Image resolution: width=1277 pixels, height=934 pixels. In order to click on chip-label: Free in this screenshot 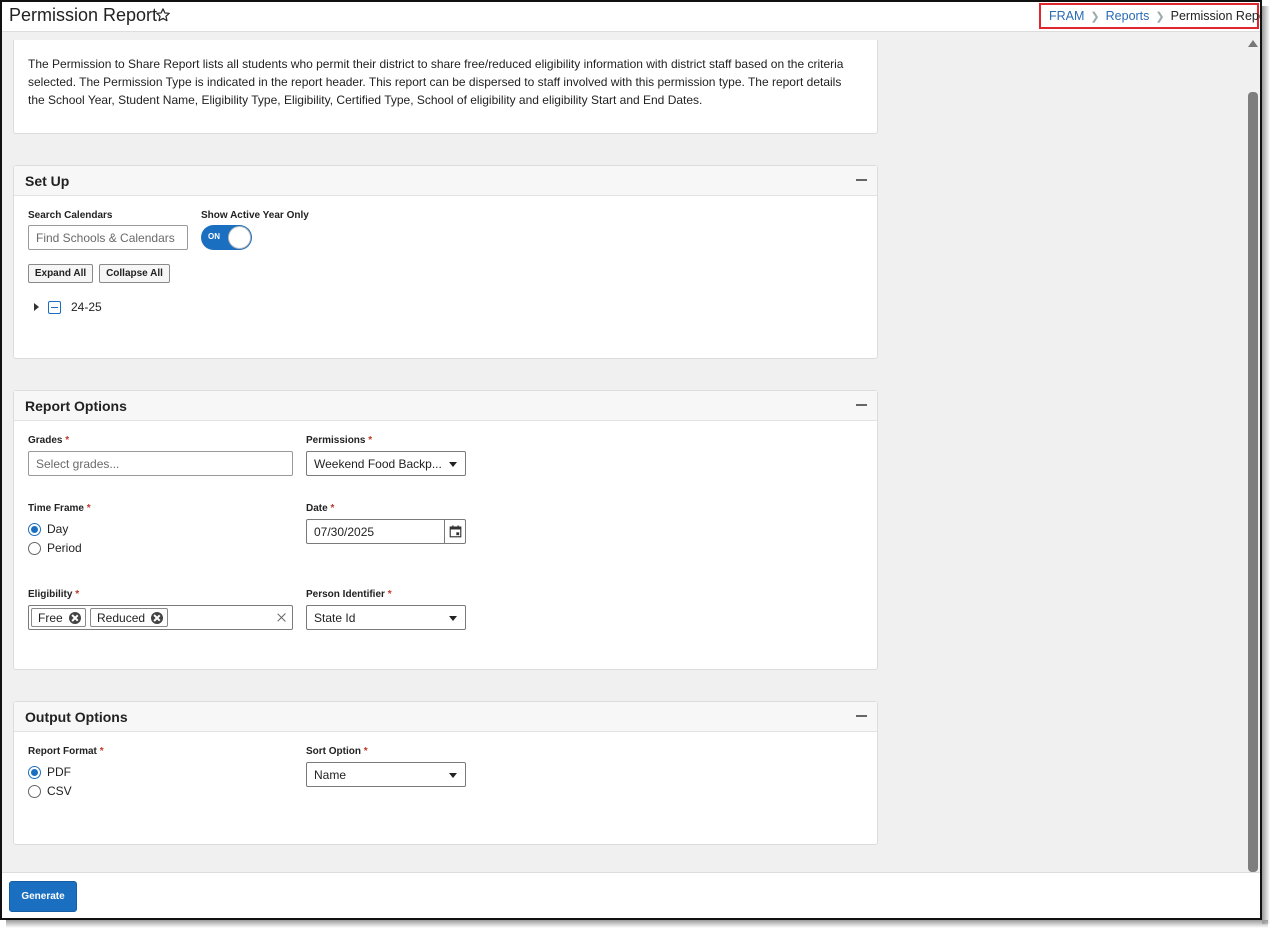, I will do `click(50, 617)`.